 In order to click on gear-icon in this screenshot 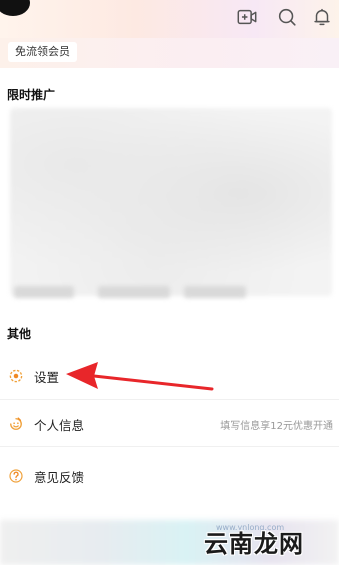, I will do `click(16, 376)`.